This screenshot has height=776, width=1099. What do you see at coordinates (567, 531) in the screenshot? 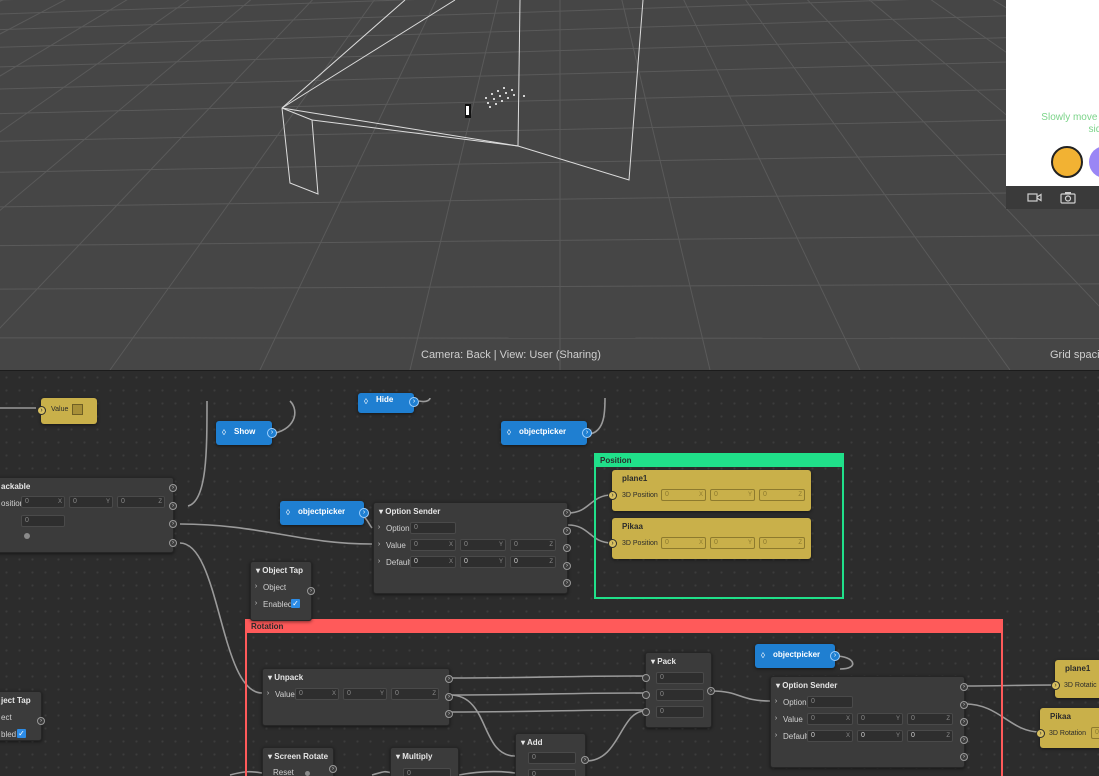
I see `option-sender-out-2: ›` at bounding box center [567, 531].